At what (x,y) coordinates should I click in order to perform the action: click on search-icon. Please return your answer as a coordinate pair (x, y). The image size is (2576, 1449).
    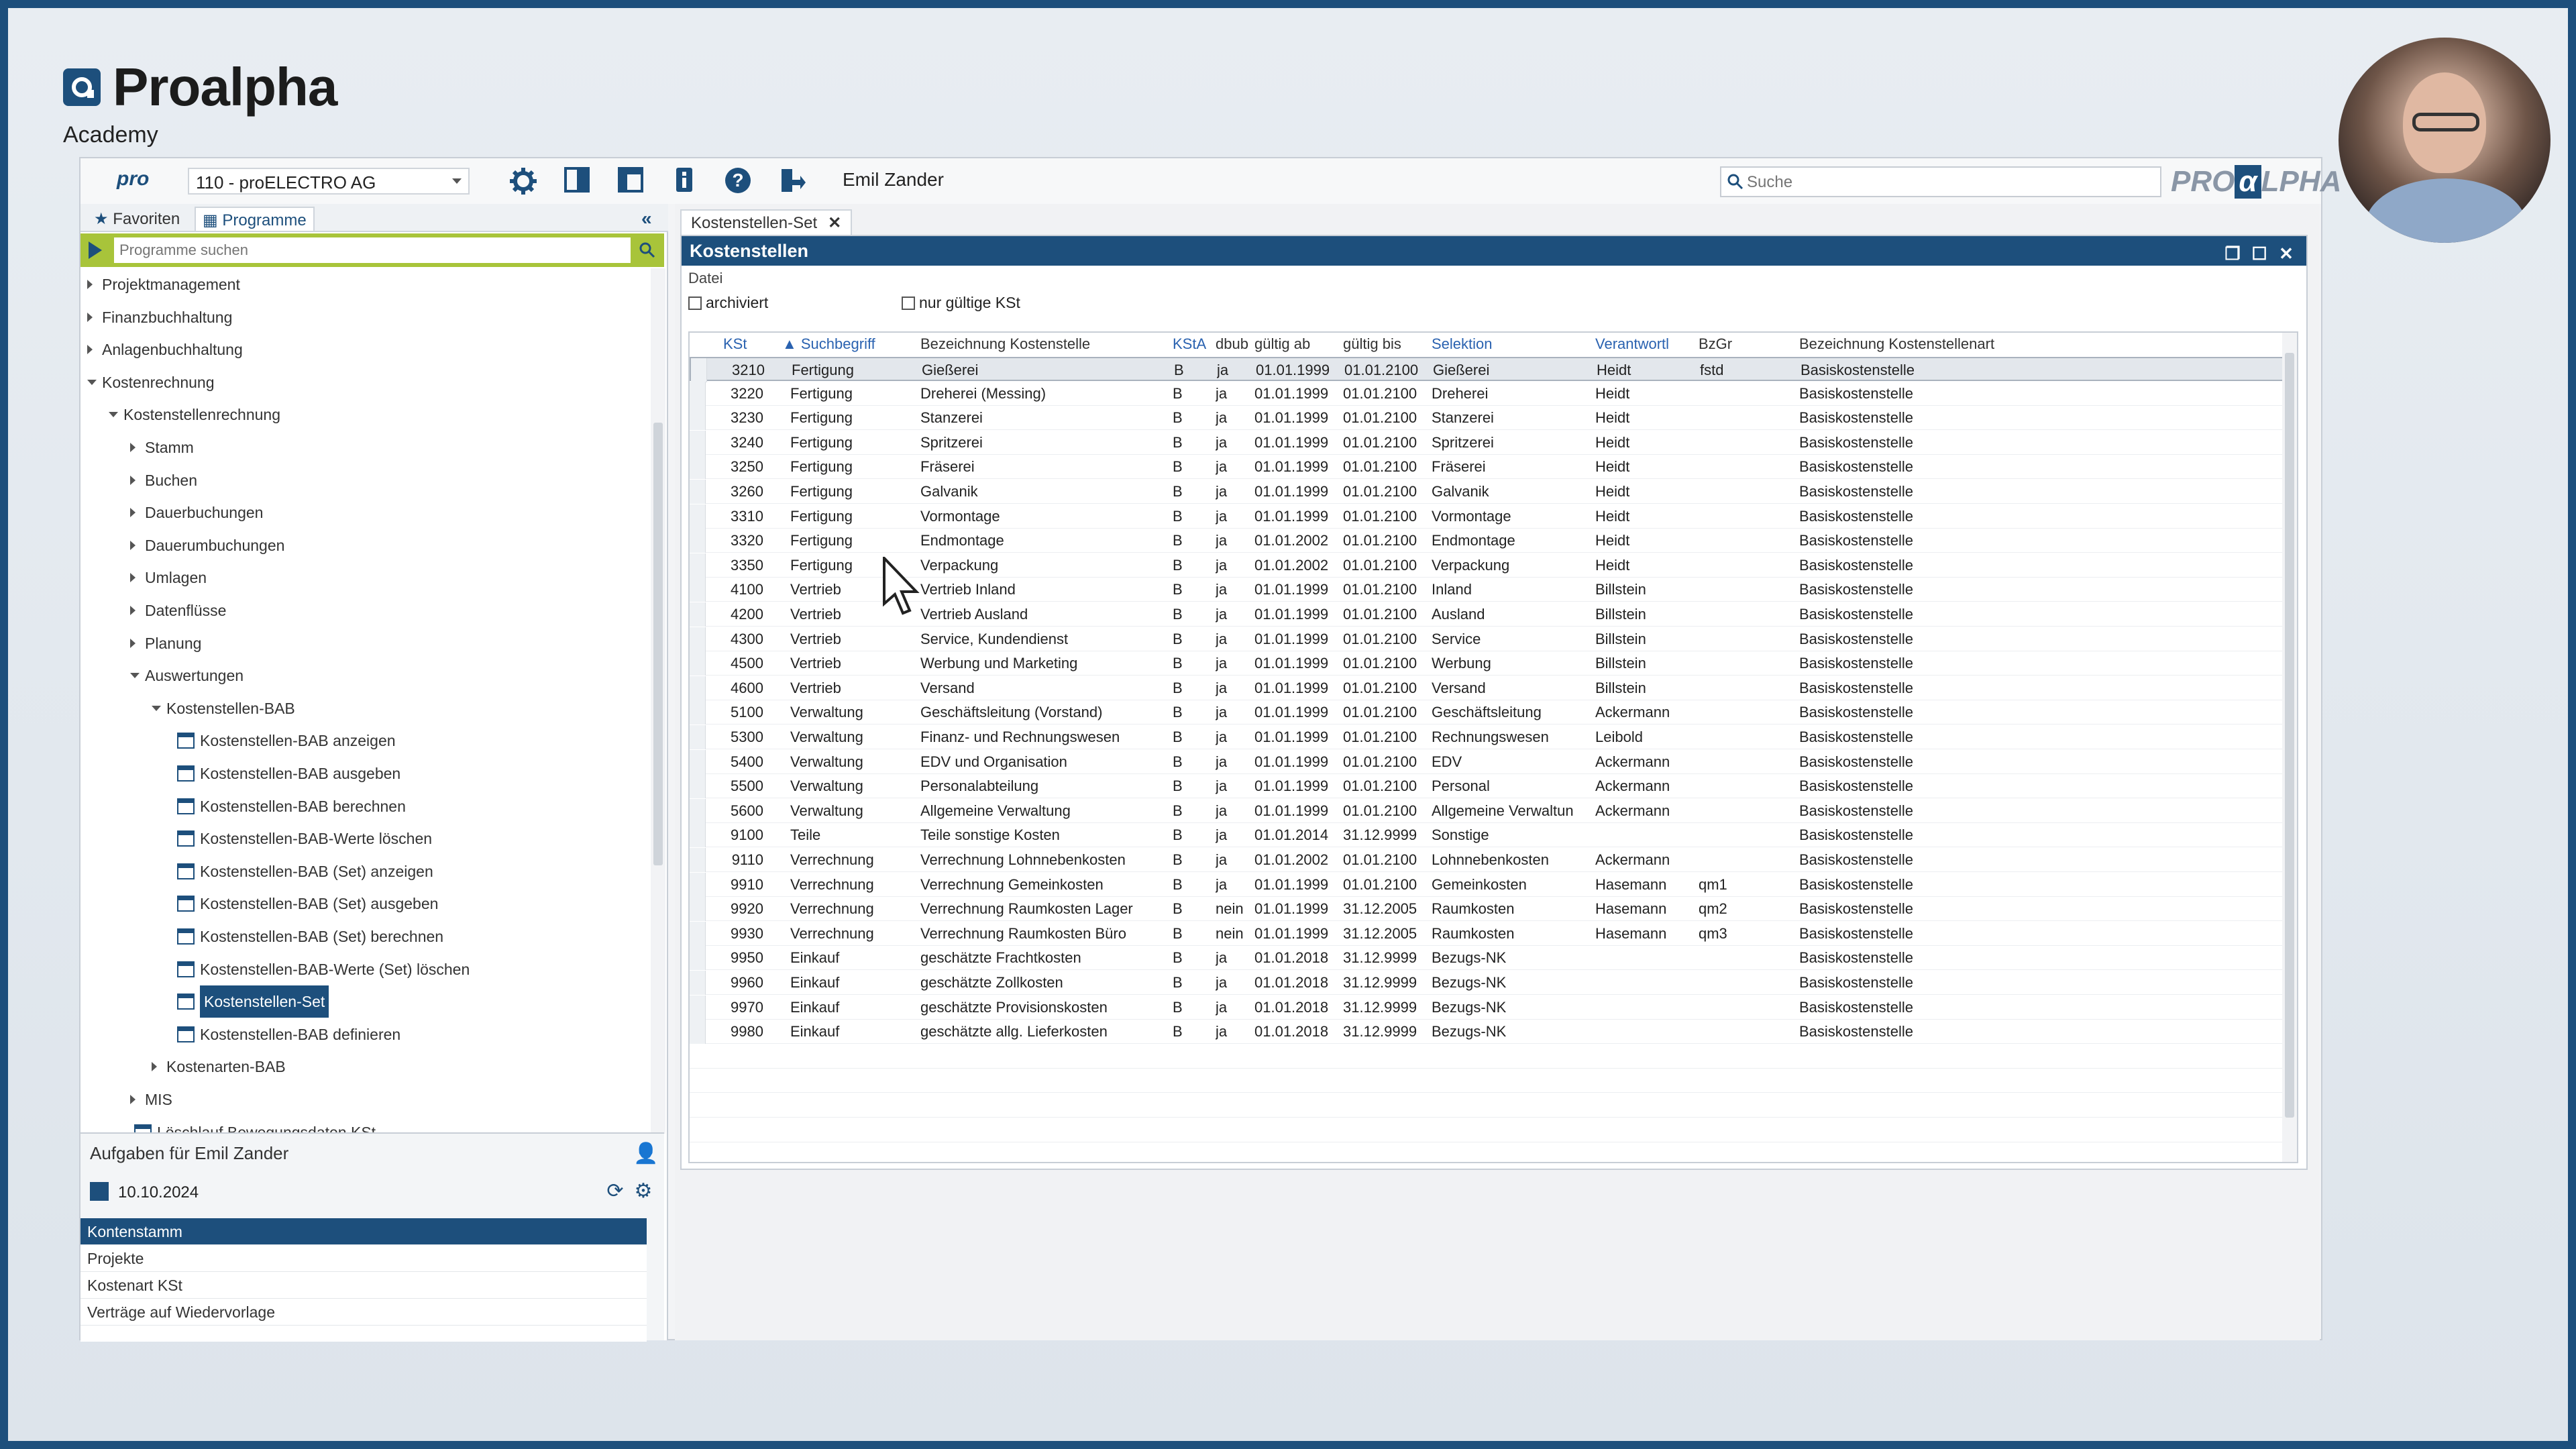
    Looking at the image, I should click on (647, 250).